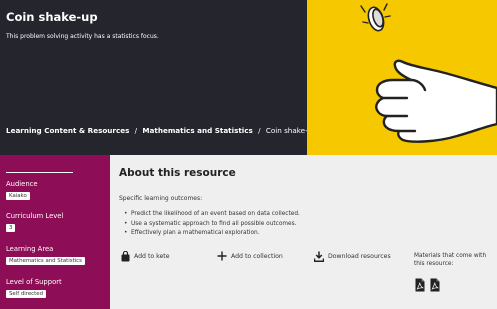  Describe the element at coordinates (35, 216) in the screenshot. I see `curriculum-level-label: Curriculum Level` at that location.